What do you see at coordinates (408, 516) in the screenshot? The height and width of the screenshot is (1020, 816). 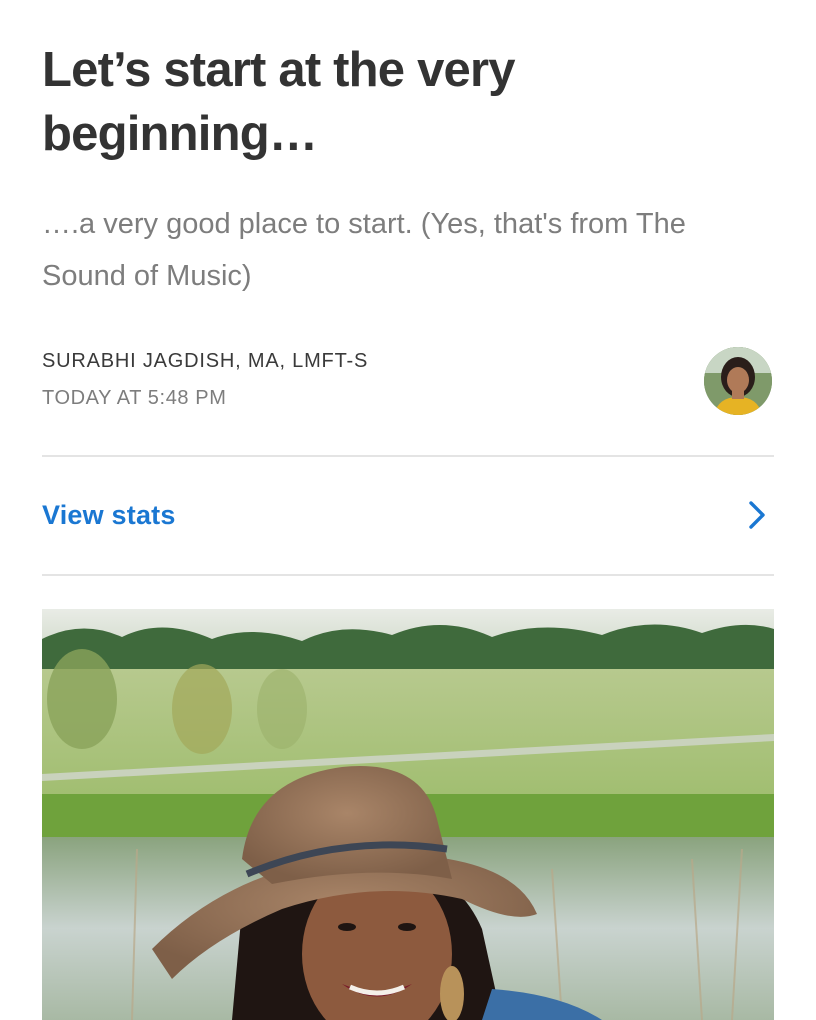 I see `view-stats-row: View stats` at bounding box center [408, 516].